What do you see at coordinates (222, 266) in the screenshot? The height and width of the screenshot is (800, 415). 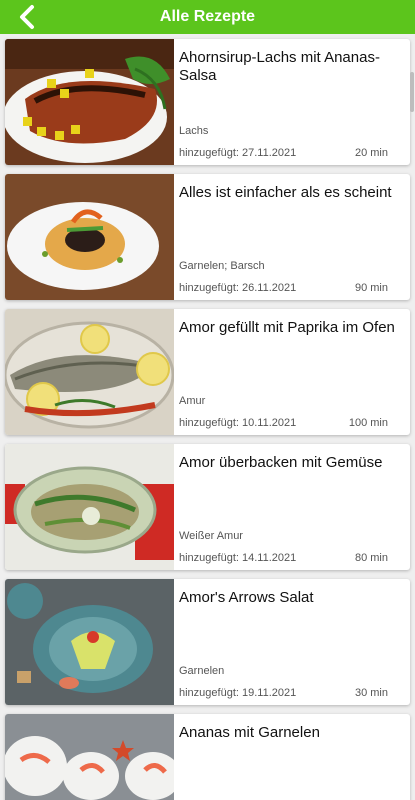 I see `recipe-category: Garnelen; Barsch` at bounding box center [222, 266].